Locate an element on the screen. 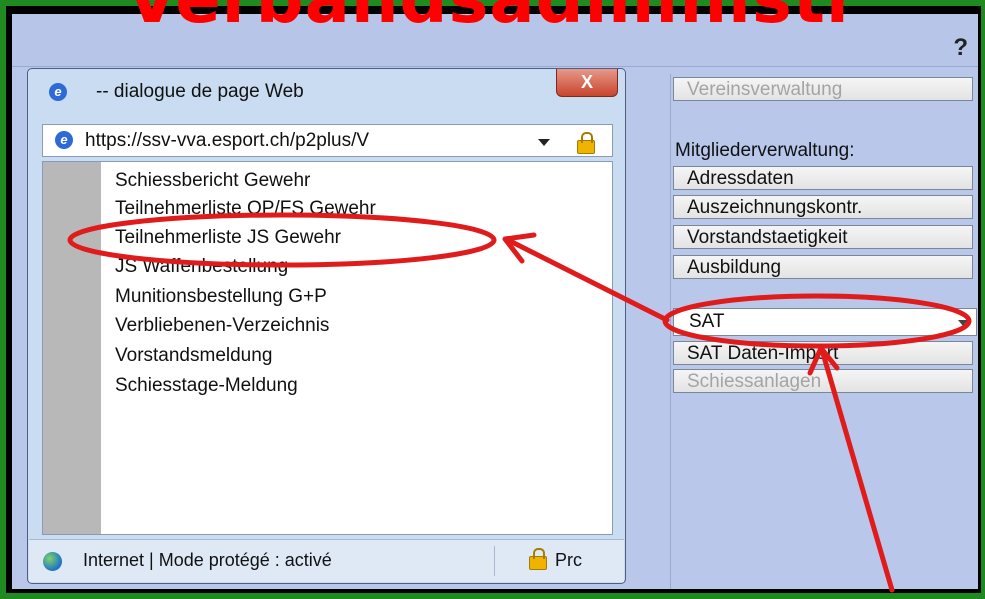 The width and height of the screenshot is (985, 599). status-protected-text: Prc is located at coordinates (568, 560).